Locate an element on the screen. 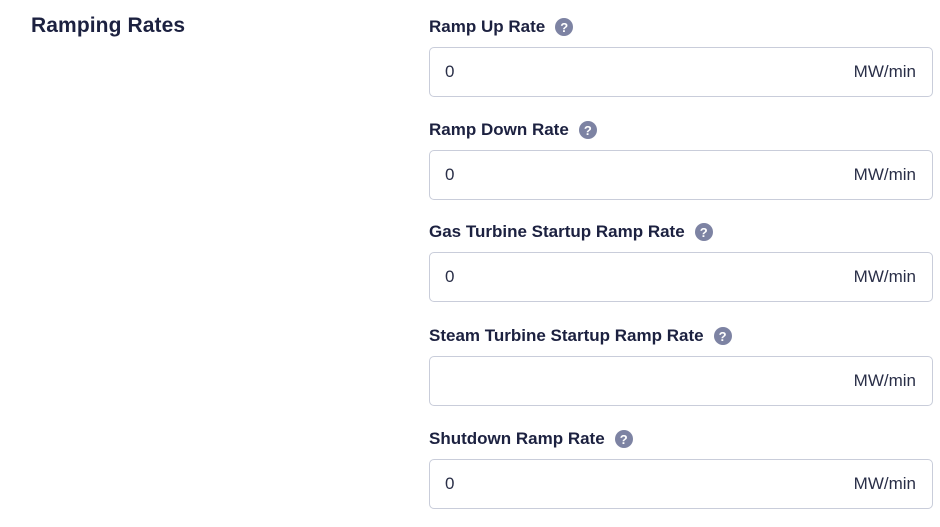  field-label-row: Gas Turbine Startup Ramp Rate ? is located at coordinates (681, 232).